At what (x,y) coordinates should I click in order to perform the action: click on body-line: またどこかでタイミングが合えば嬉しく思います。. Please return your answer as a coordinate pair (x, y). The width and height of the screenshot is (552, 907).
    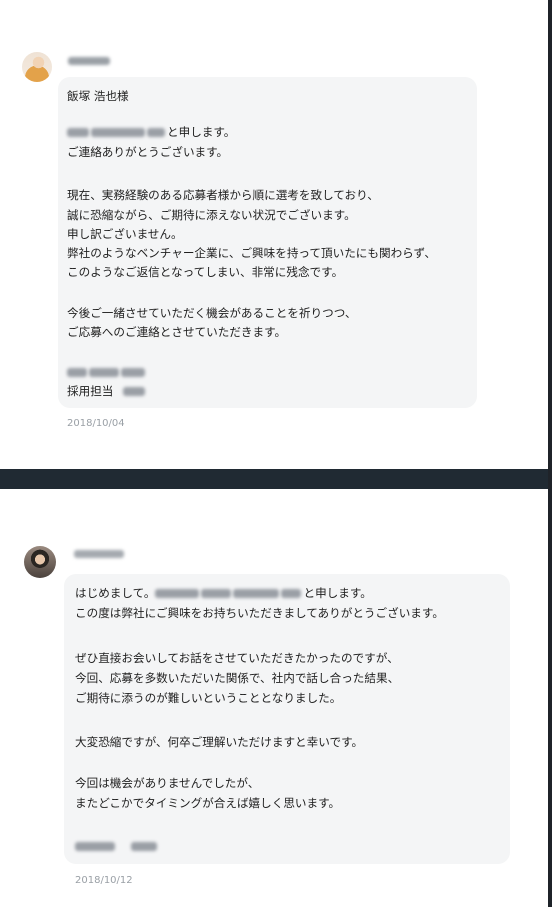
    Looking at the image, I should click on (208, 803).